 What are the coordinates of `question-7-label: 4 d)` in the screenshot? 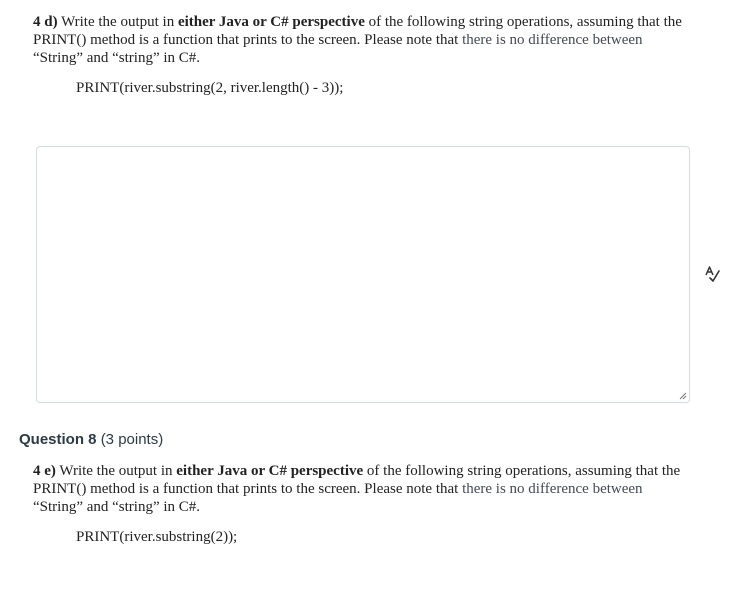 It's located at (45, 22).